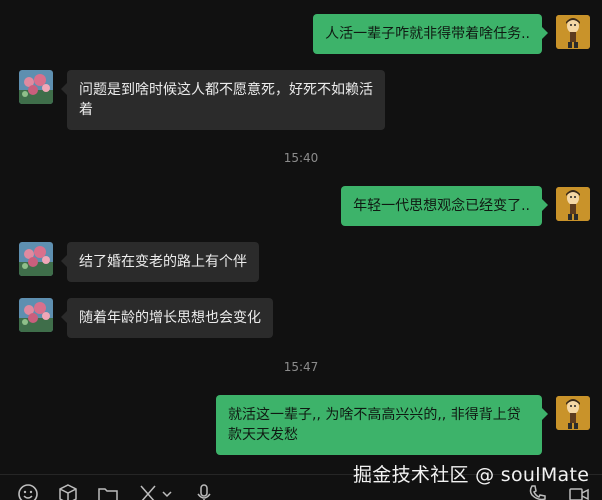 The height and width of the screenshot is (500, 602). Describe the element at coordinates (301, 34) in the screenshot. I see `message-row: 人活一辈子咋就非得带着啥任务..` at that location.